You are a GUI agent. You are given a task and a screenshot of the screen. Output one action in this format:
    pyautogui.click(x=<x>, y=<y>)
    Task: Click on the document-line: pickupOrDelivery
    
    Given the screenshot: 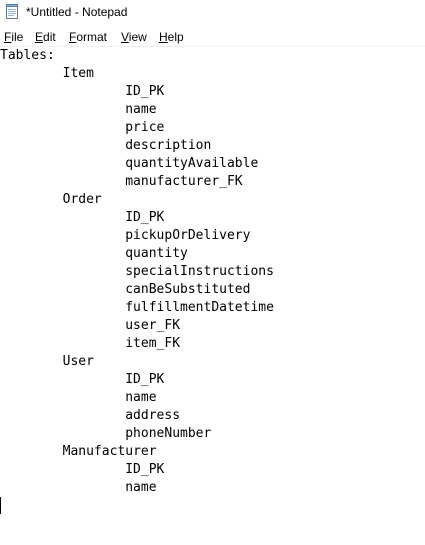 What is the action you would take?
    pyautogui.click(x=125, y=235)
    